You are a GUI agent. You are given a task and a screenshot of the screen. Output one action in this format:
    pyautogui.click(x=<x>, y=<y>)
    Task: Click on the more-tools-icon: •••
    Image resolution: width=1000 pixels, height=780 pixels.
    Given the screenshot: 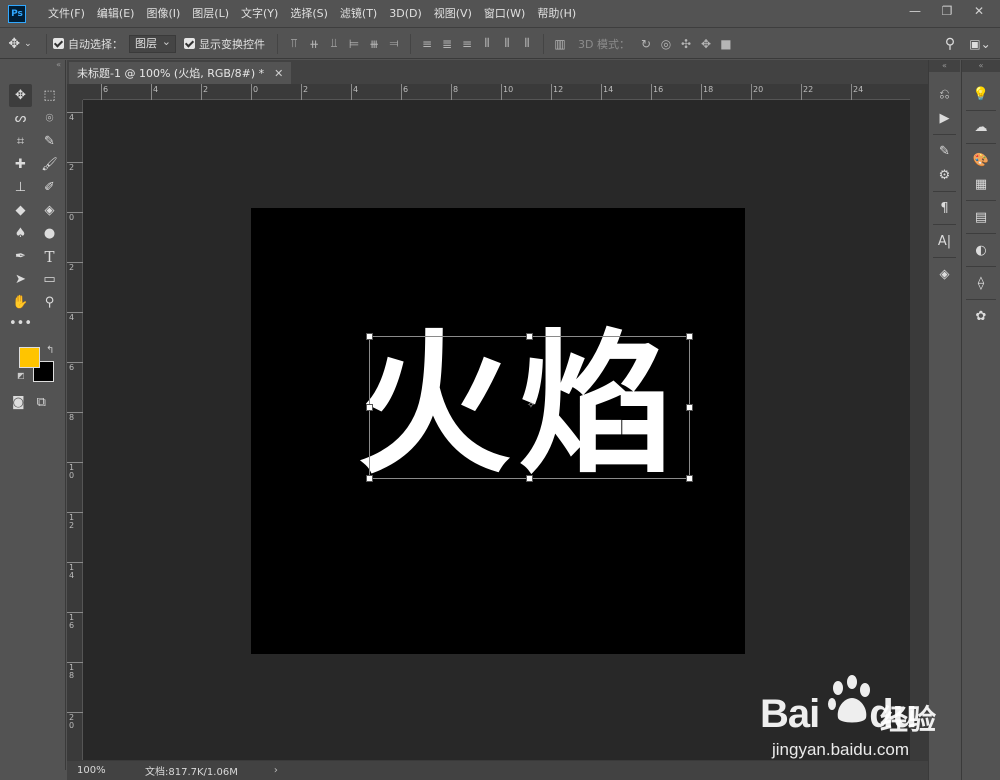 What is the action you would take?
    pyautogui.click(x=37, y=325)
    